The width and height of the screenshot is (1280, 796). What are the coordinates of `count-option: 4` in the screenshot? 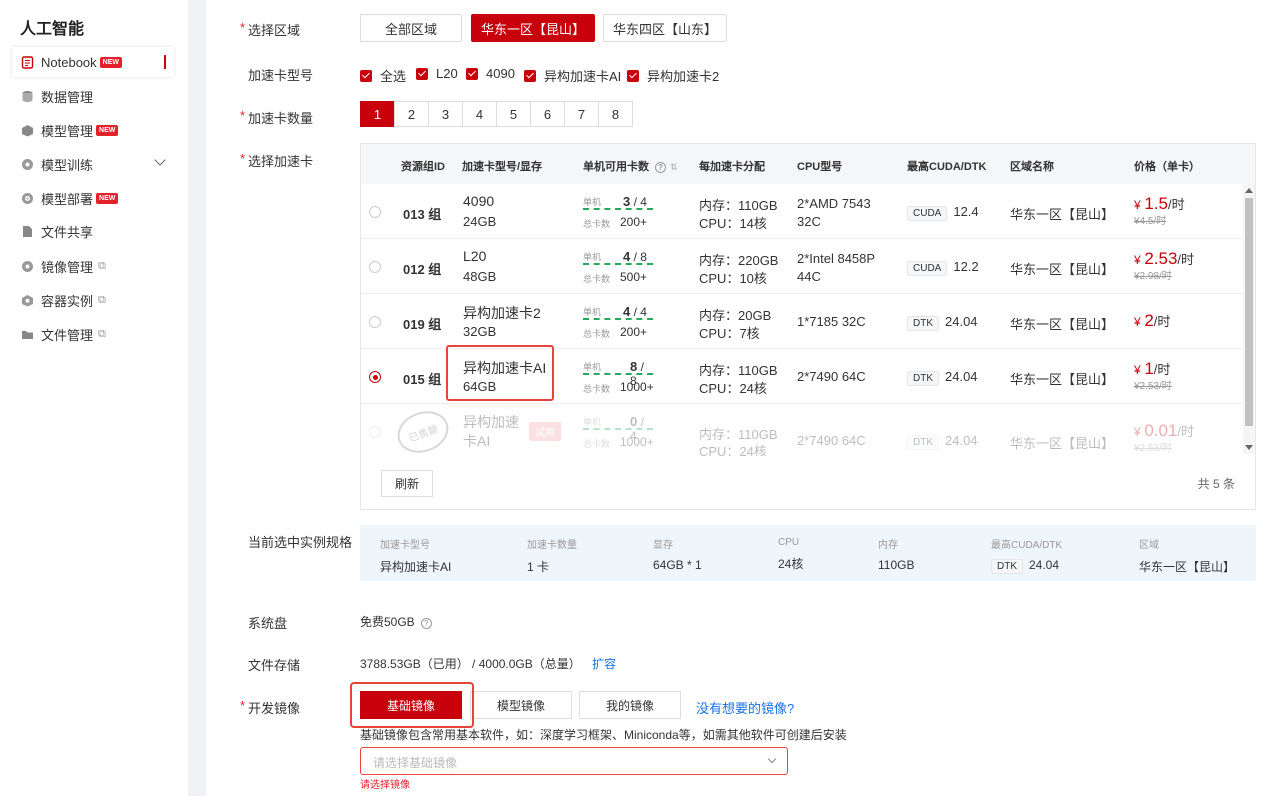 It's located at (479, 114).